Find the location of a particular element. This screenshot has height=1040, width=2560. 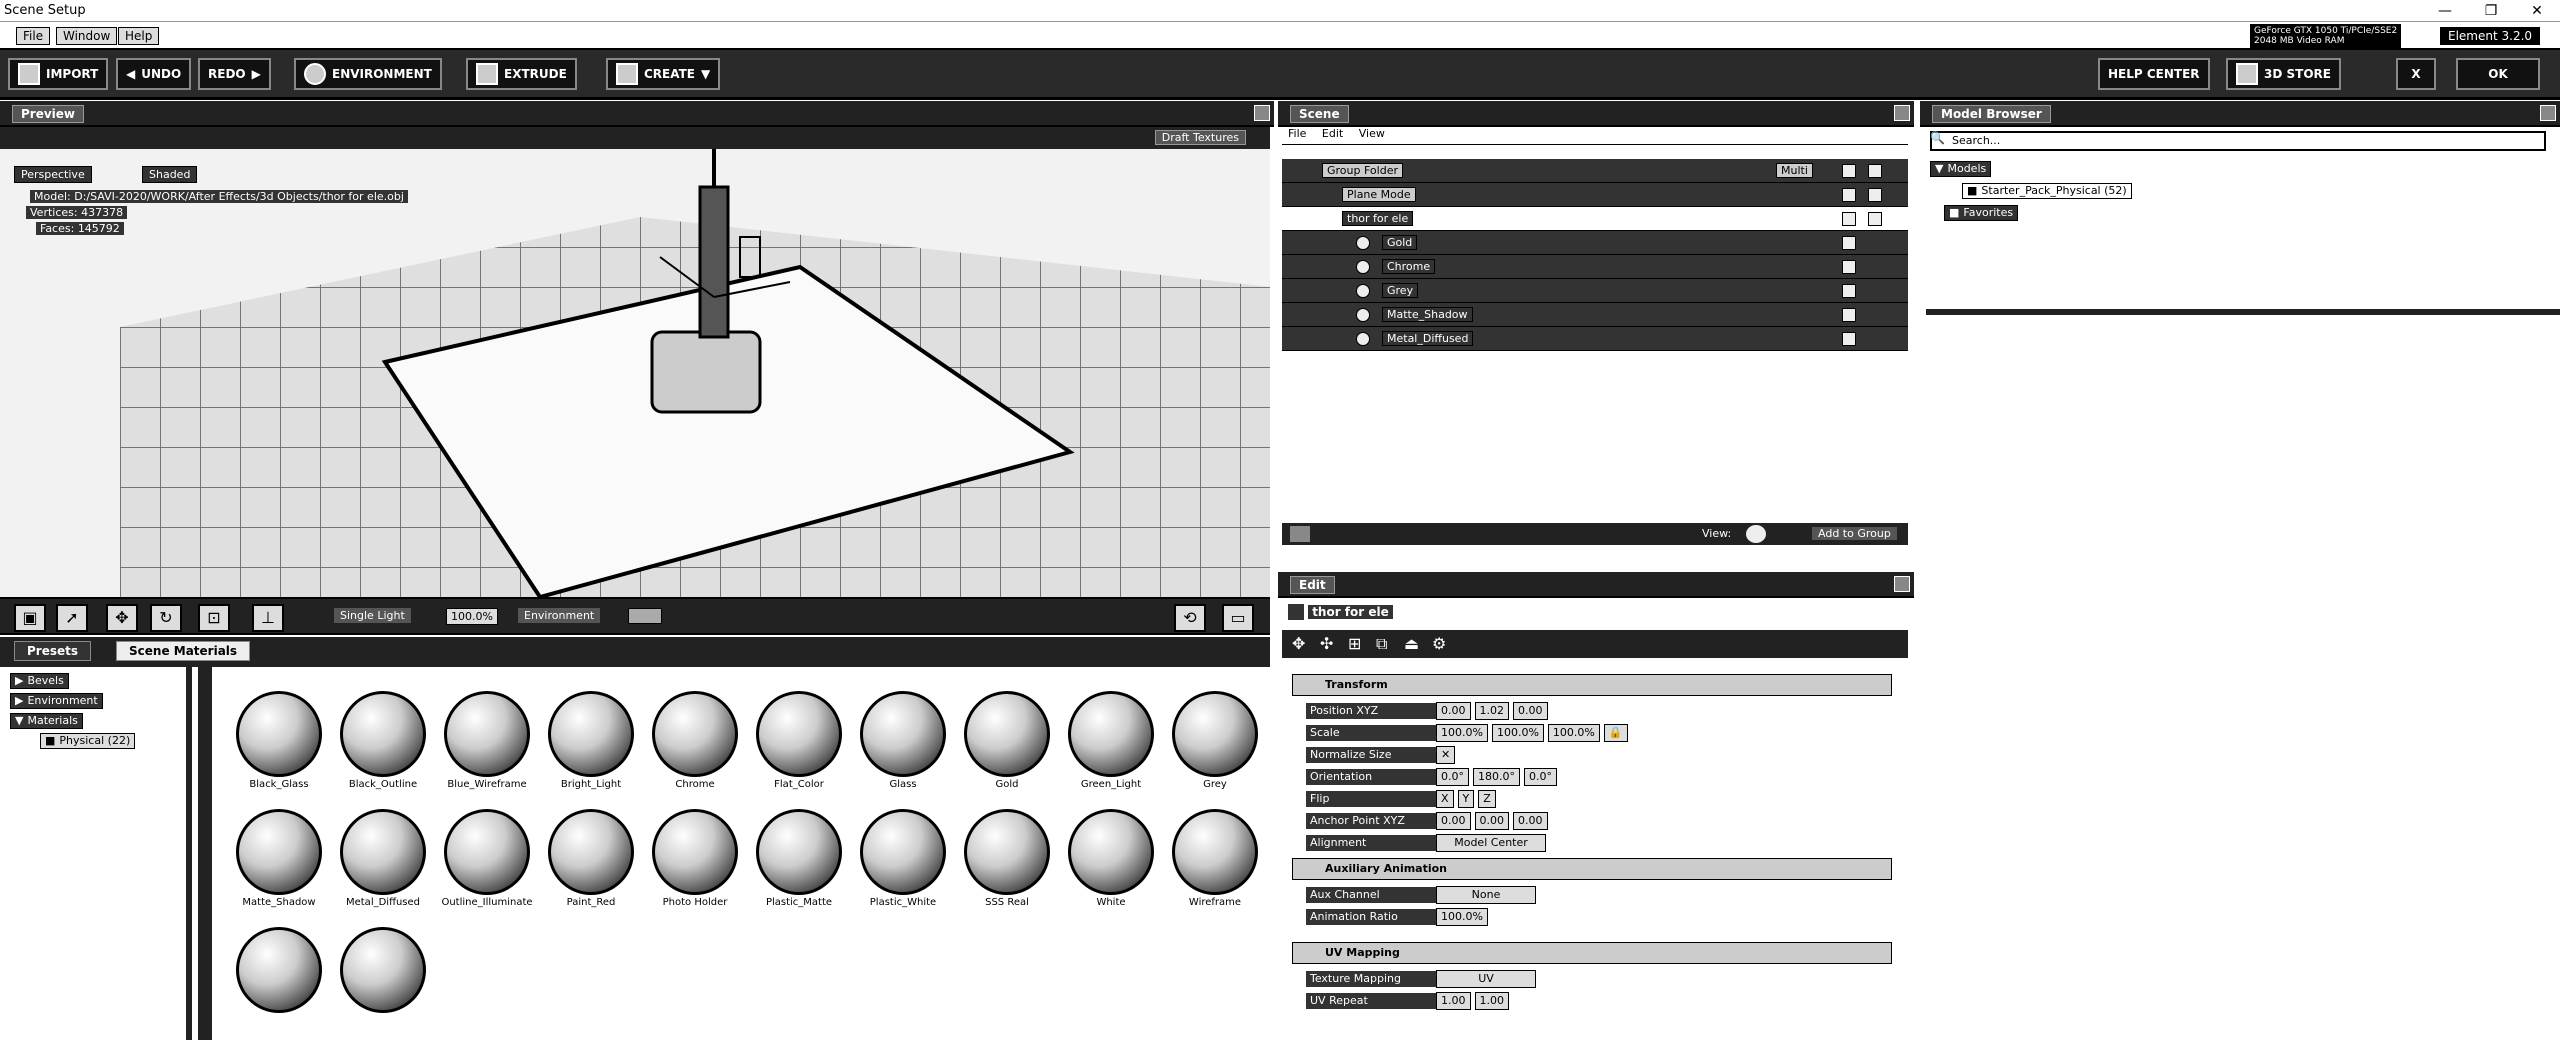

material-item: Paint_Red is located at coordinates (591, 858).